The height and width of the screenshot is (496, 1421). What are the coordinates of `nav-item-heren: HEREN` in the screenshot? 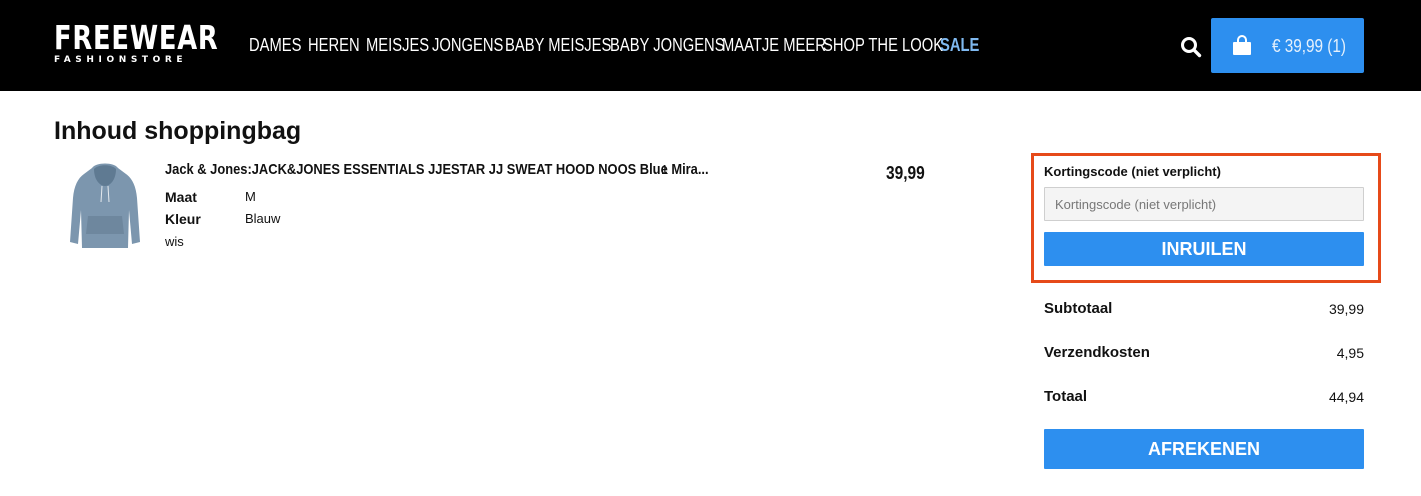 It's located at (334, 45).